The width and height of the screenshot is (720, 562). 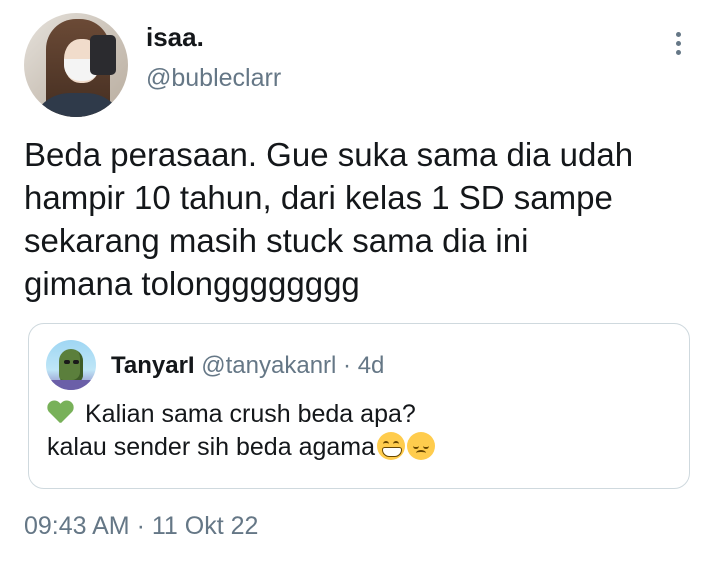 I want to click on quoted-text-line-2: kalau sender sih beda agama, so click(x=241, y=447).